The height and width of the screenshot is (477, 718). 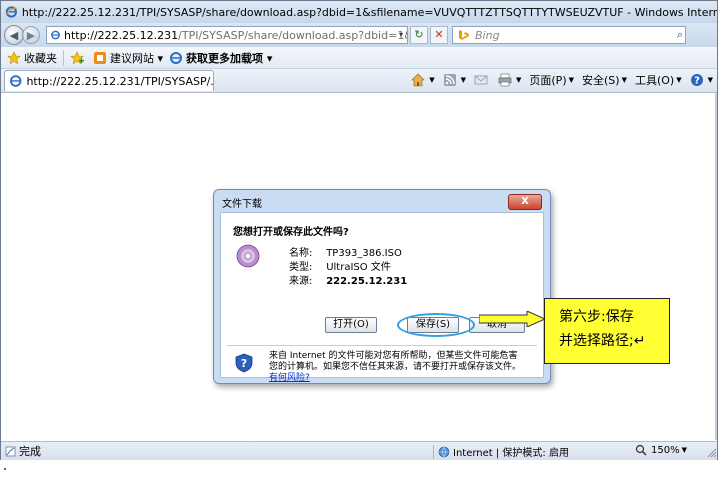 I want to click on home-button: ▼, so click(x=423, y=80).